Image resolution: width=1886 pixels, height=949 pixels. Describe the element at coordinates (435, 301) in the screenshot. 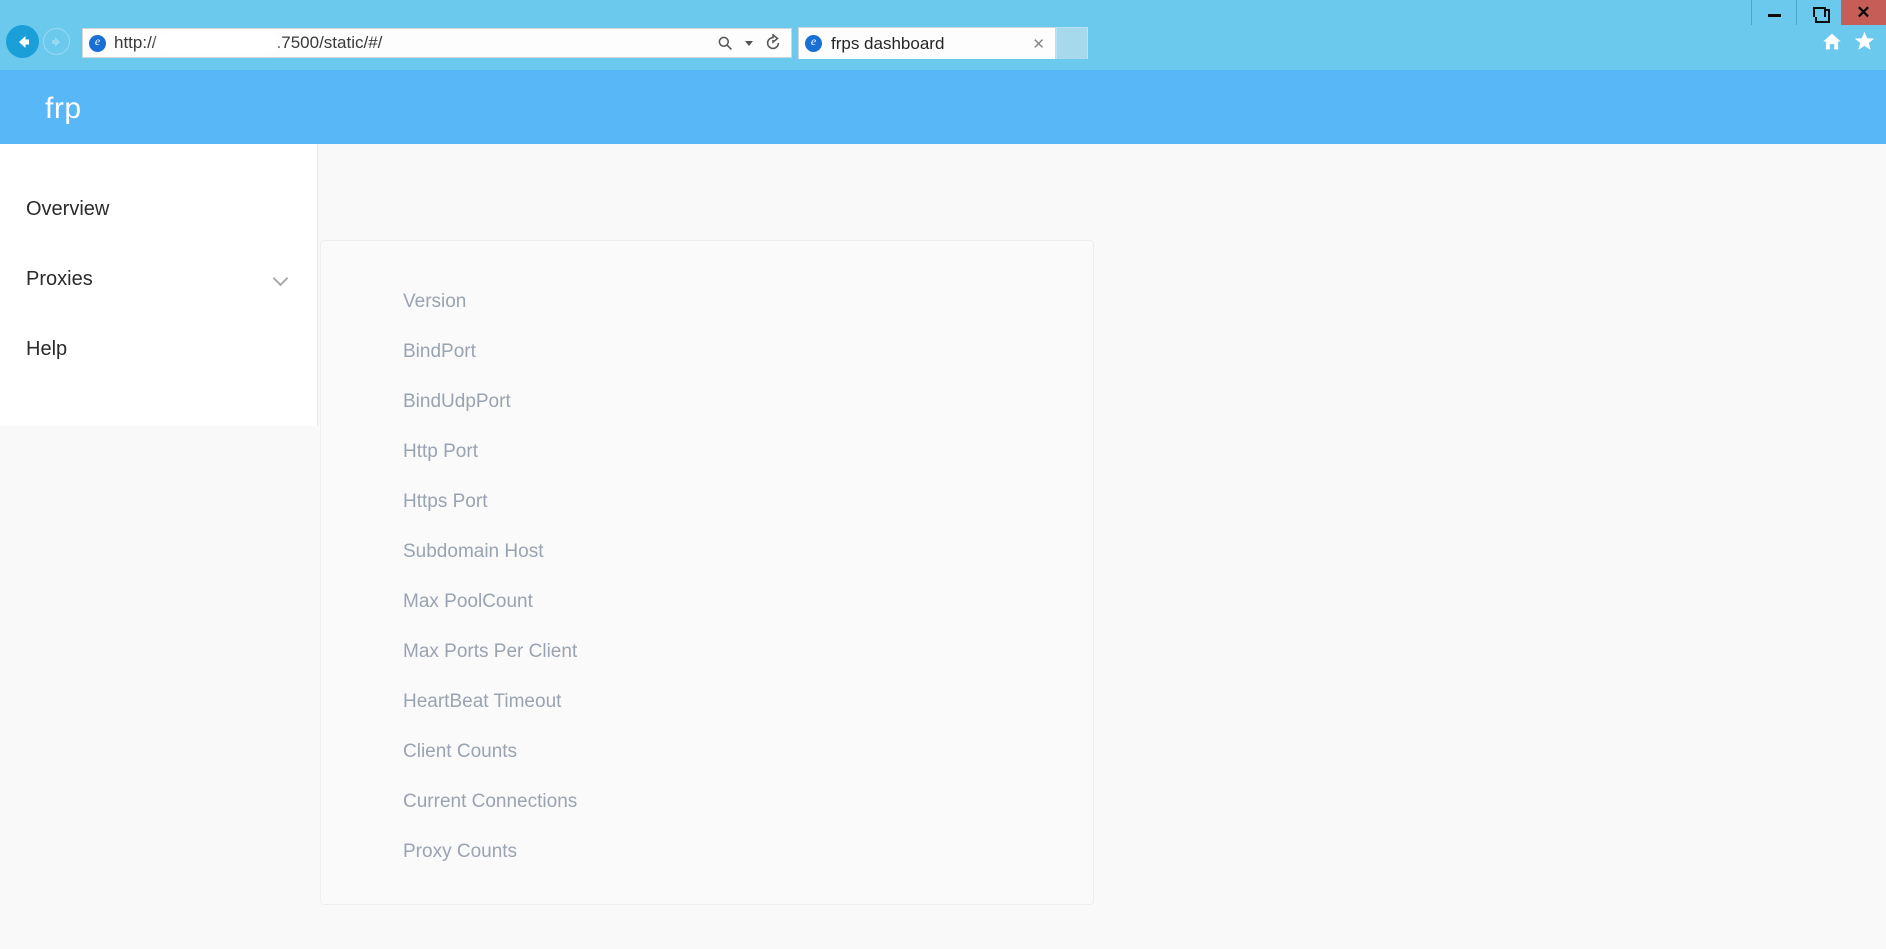

I see `info-label: Version` at that location.